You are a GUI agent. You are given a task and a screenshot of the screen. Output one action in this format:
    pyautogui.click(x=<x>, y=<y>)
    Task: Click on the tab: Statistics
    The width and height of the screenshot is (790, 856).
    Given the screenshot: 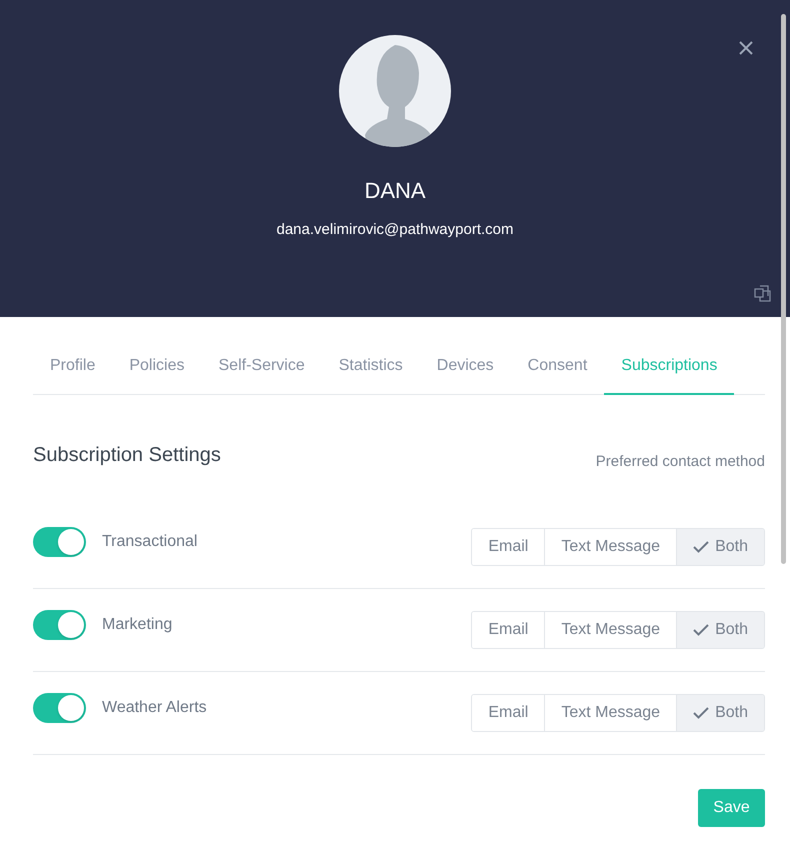 What is the action you would take?
    pyautogui.click(x=371, y=373)
    